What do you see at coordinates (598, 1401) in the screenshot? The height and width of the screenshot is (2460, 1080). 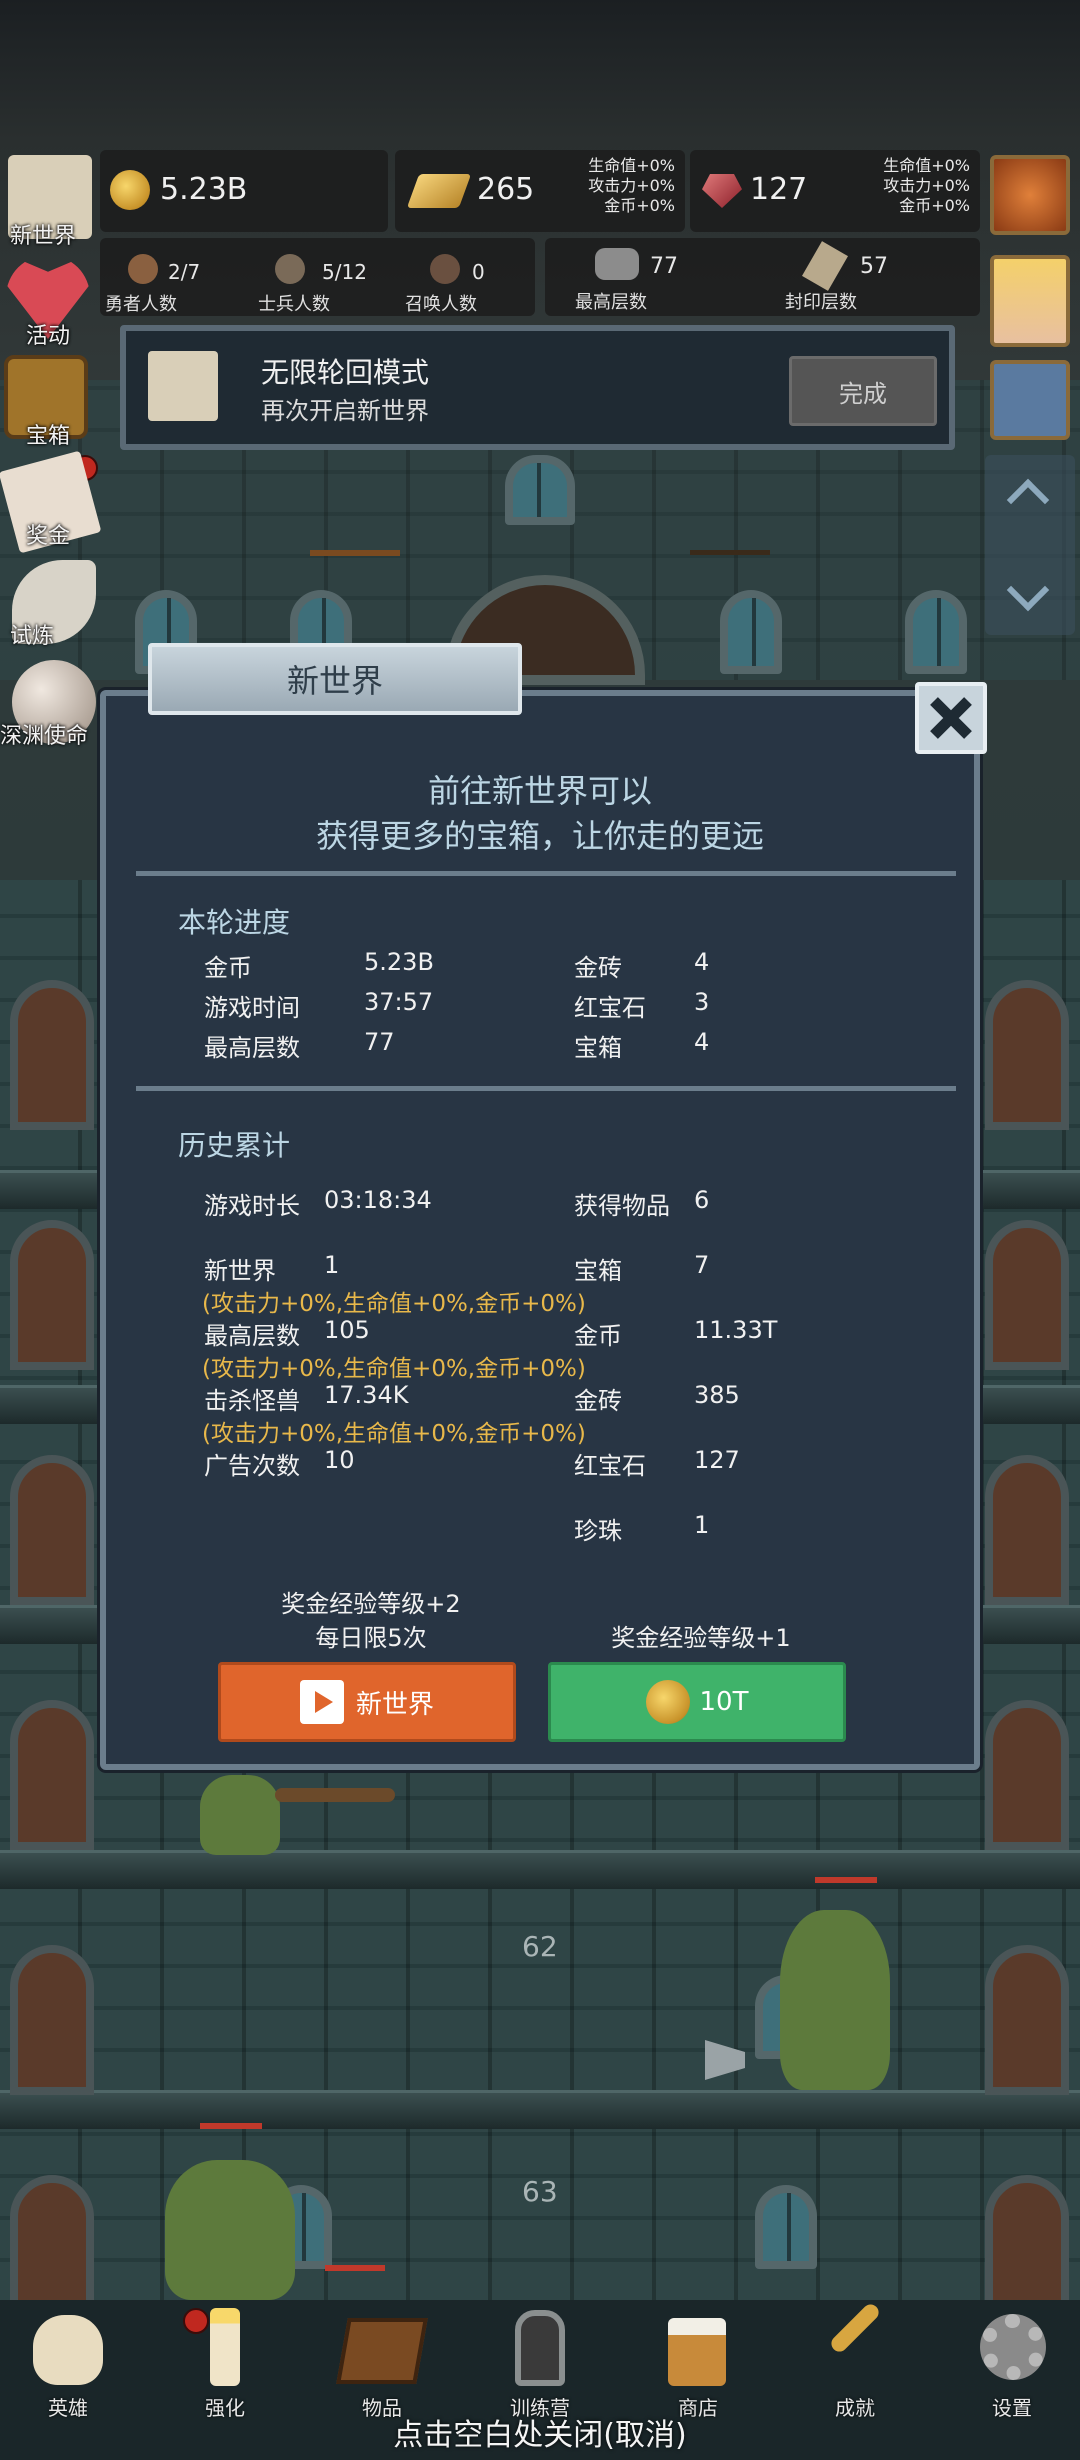 I see `history-label: 金砖` at bounding box center [598, 1401].